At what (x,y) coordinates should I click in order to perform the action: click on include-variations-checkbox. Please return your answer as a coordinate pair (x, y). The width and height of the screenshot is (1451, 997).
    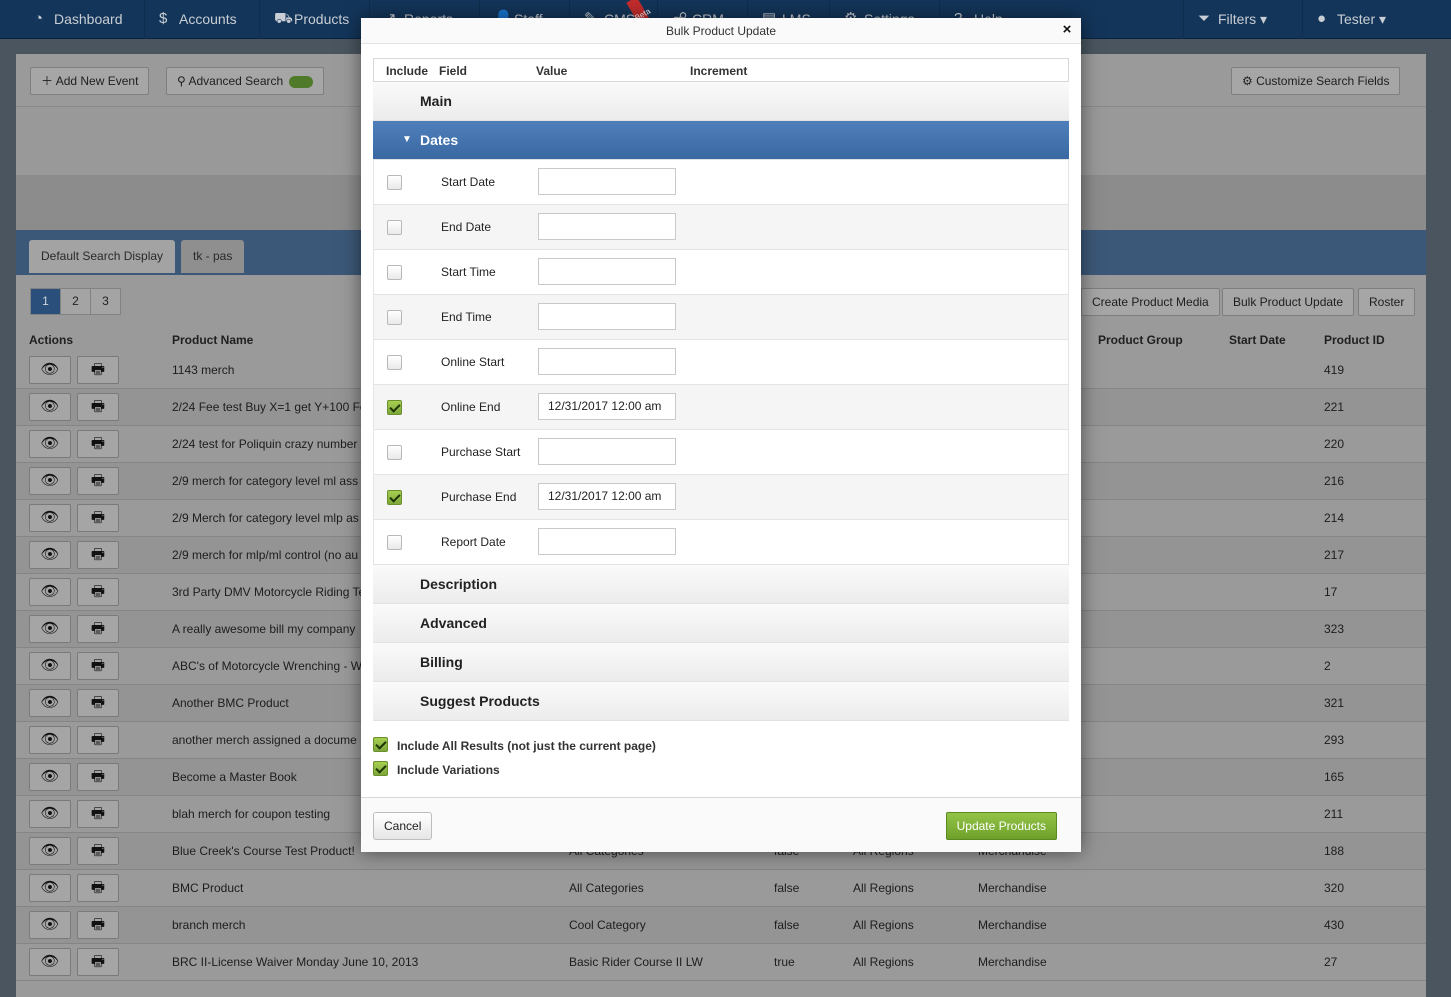
    Looking at the image, I should click on (380, 768).